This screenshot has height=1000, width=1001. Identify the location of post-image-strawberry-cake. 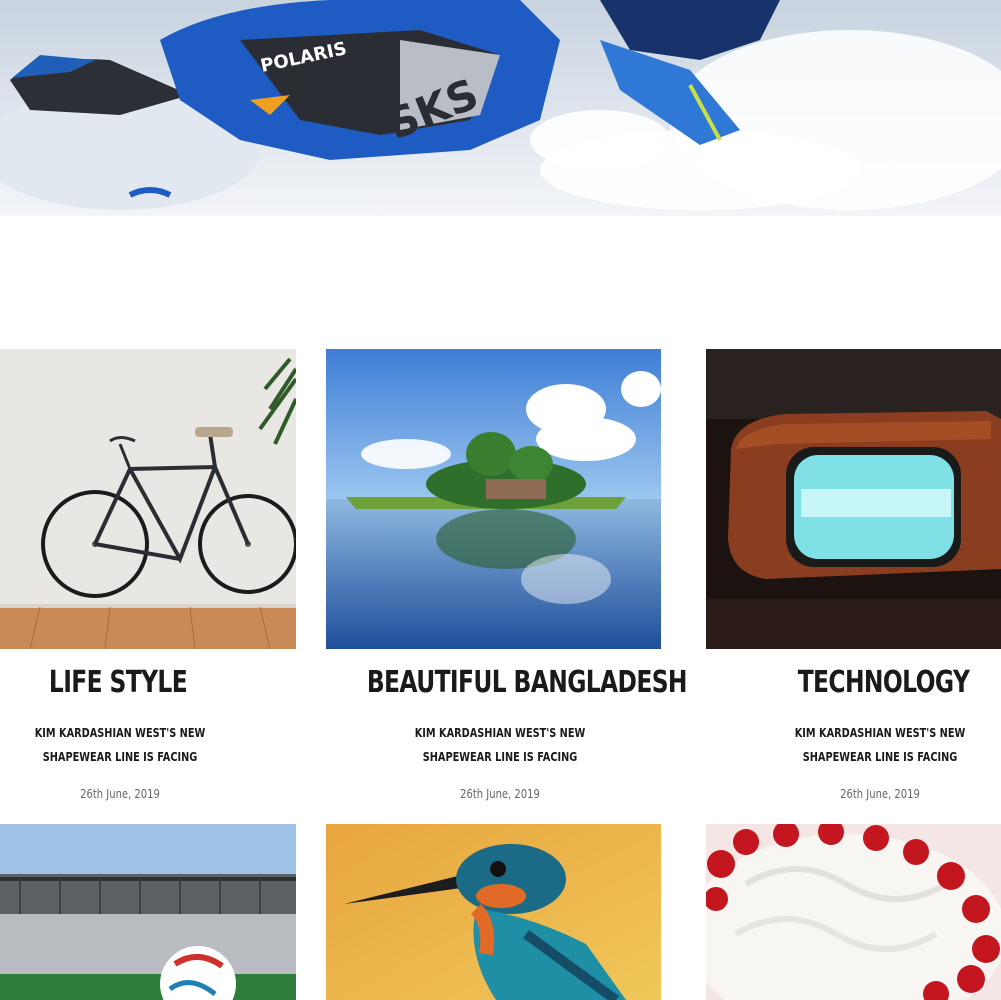
(853, 912).